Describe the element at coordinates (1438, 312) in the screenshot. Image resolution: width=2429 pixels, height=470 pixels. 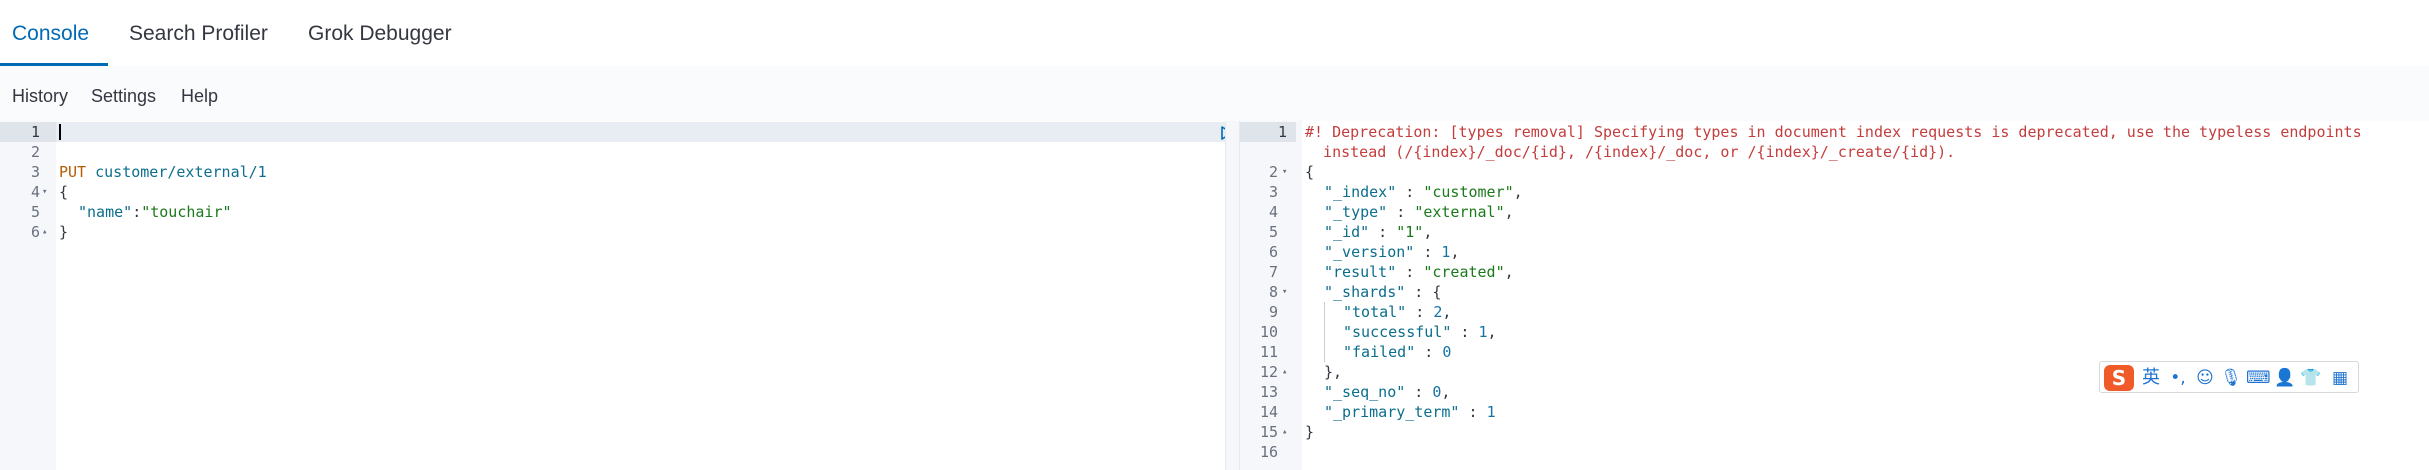
I see `json-value: 2` at that location.